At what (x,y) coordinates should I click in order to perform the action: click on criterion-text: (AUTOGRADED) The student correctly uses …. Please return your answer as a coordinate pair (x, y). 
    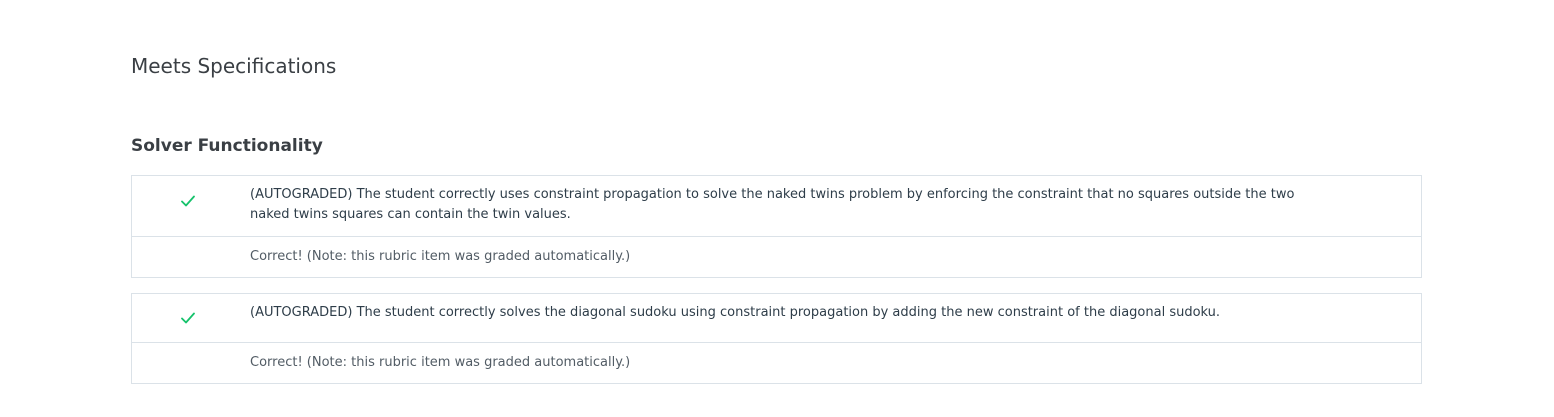
    Looking at the image, I should click on (772, 204).